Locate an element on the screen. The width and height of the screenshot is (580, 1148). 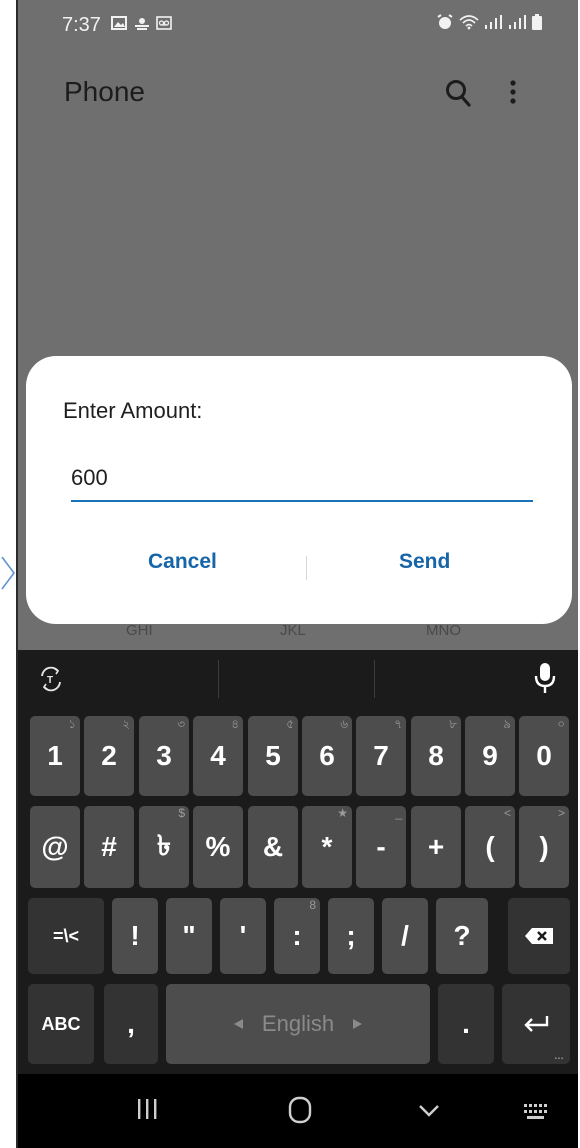
more-vert-icon is located at coordinates (513, 93).